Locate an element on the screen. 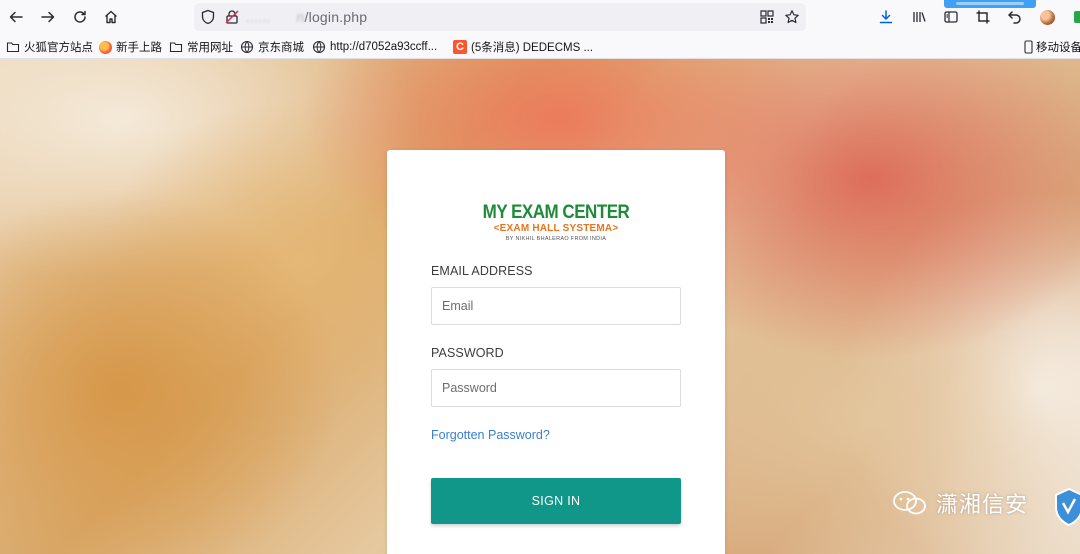 The height and width of the screenshot is (554, 1080). bookmark-item: 常用网址 is located at coordinates (201, 47).